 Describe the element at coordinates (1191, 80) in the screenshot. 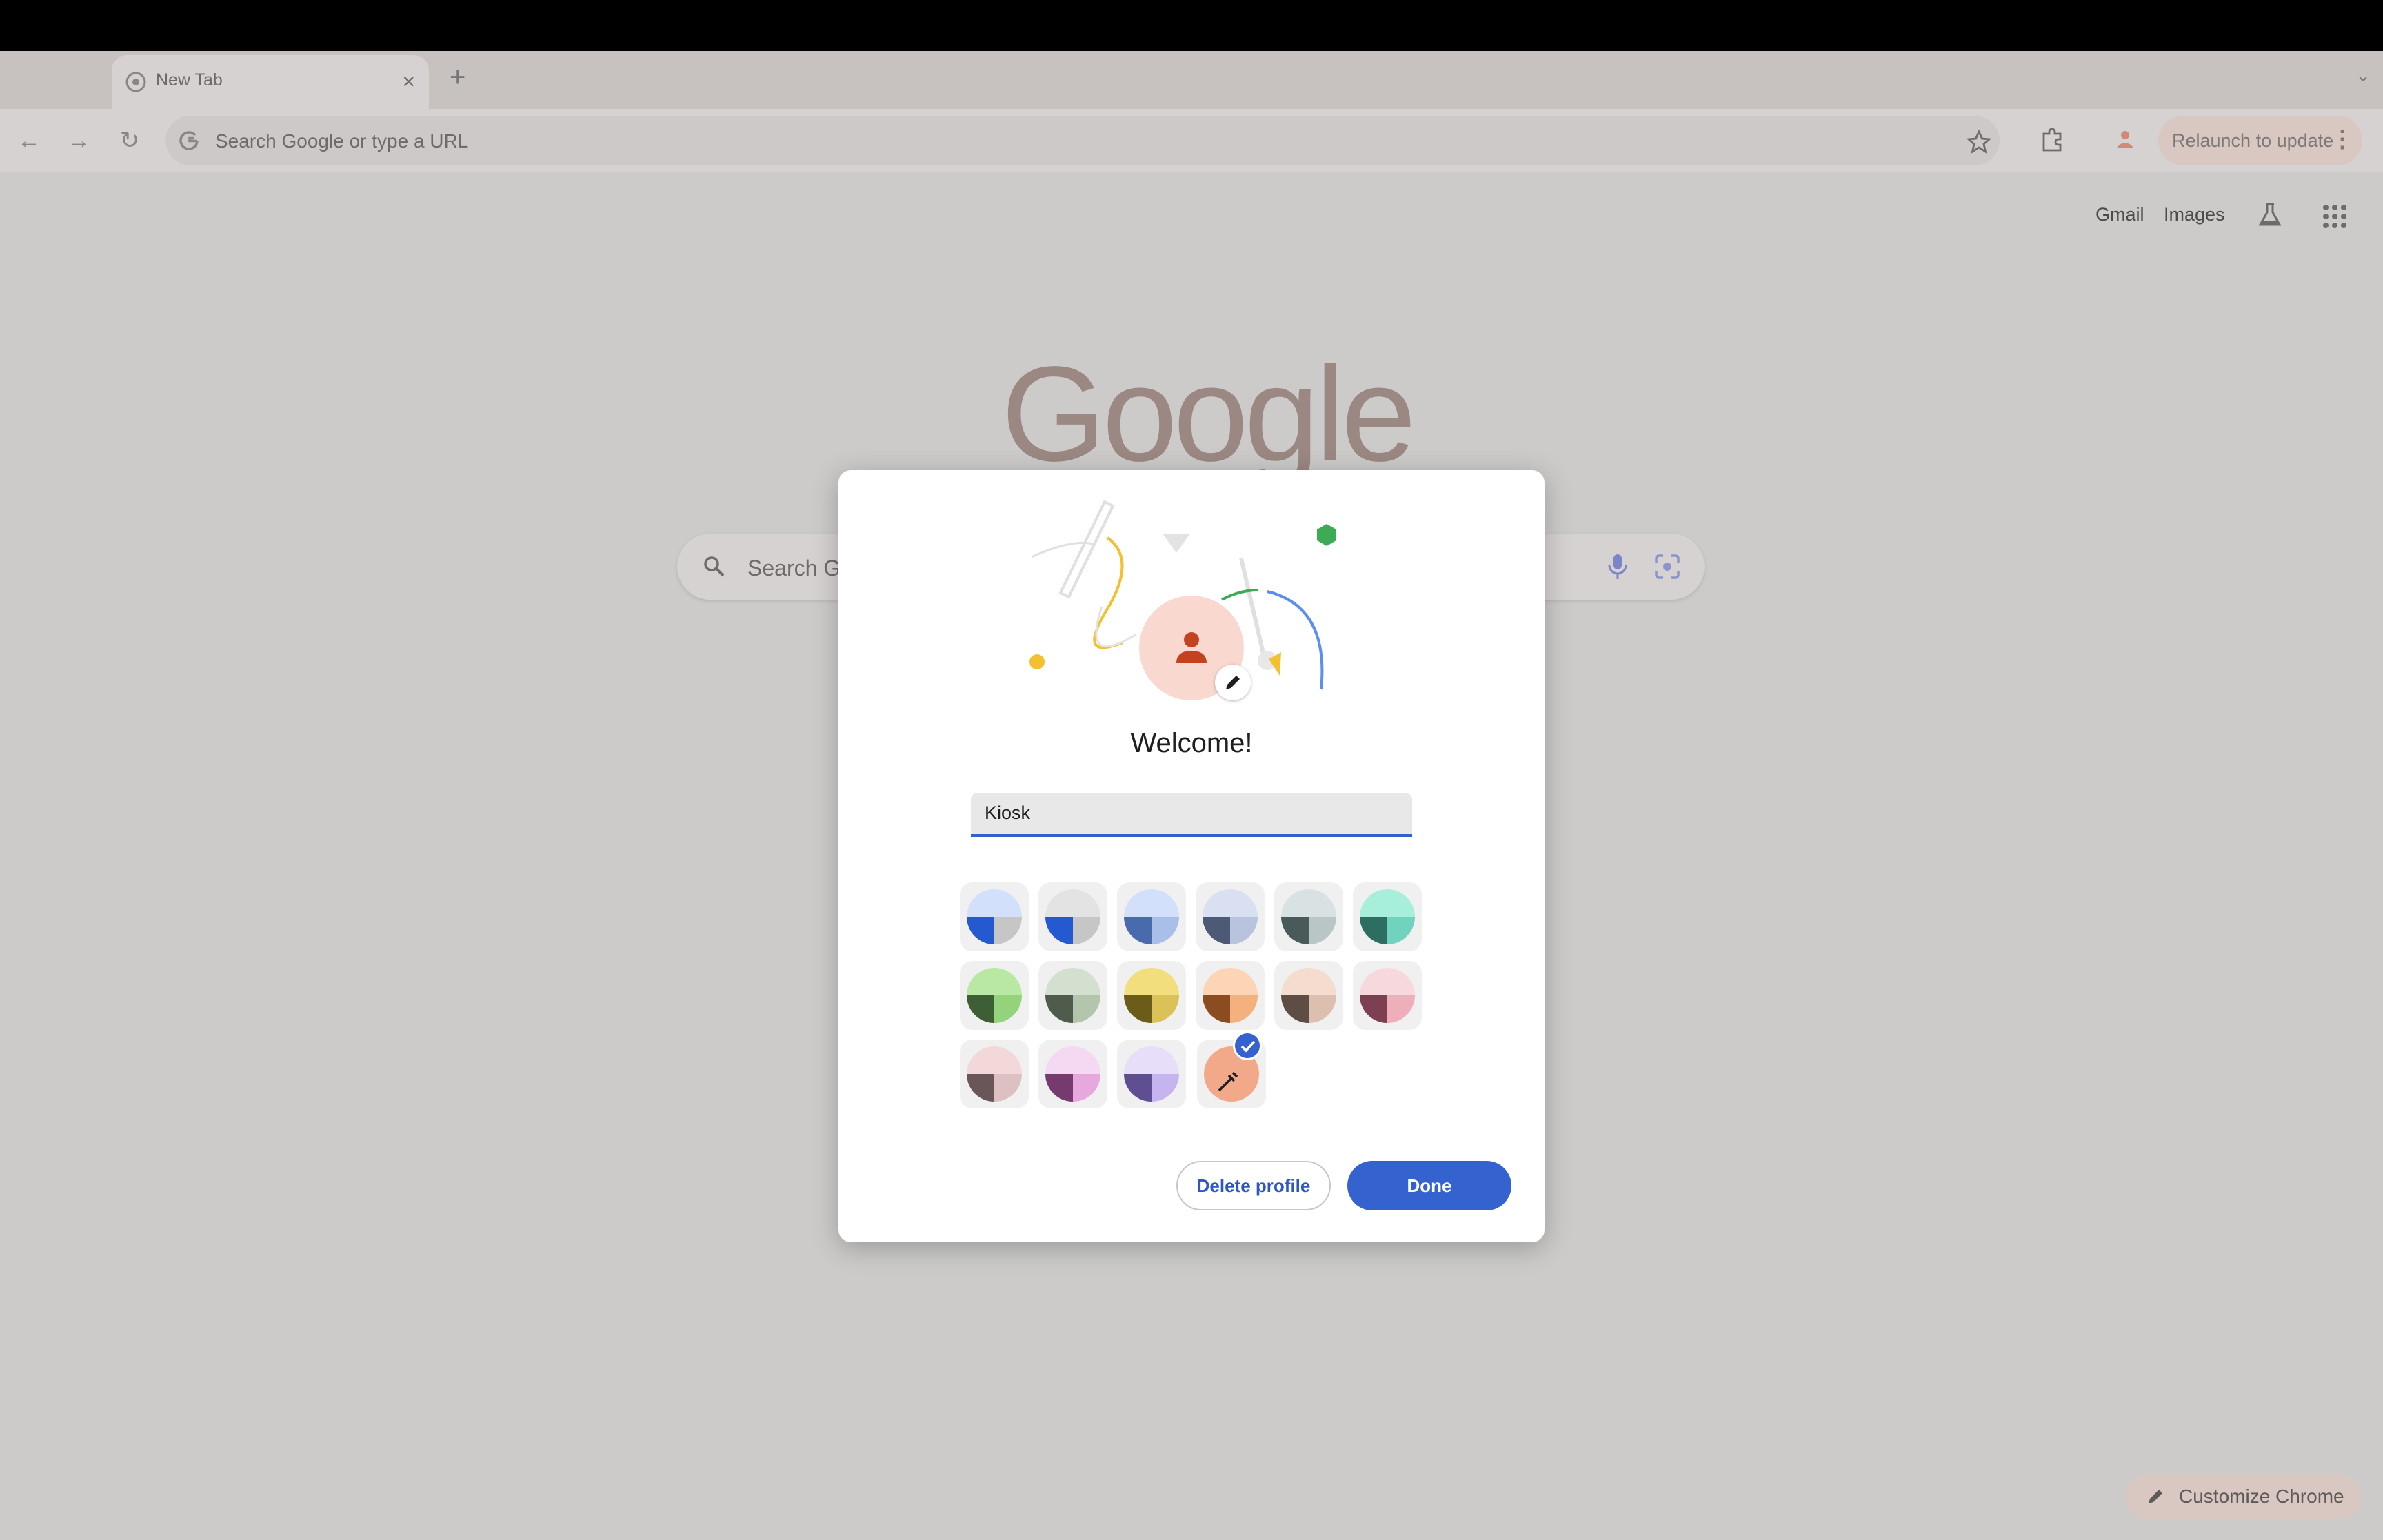

I see `tab-strip: New Tab × + ⌄` at that location.